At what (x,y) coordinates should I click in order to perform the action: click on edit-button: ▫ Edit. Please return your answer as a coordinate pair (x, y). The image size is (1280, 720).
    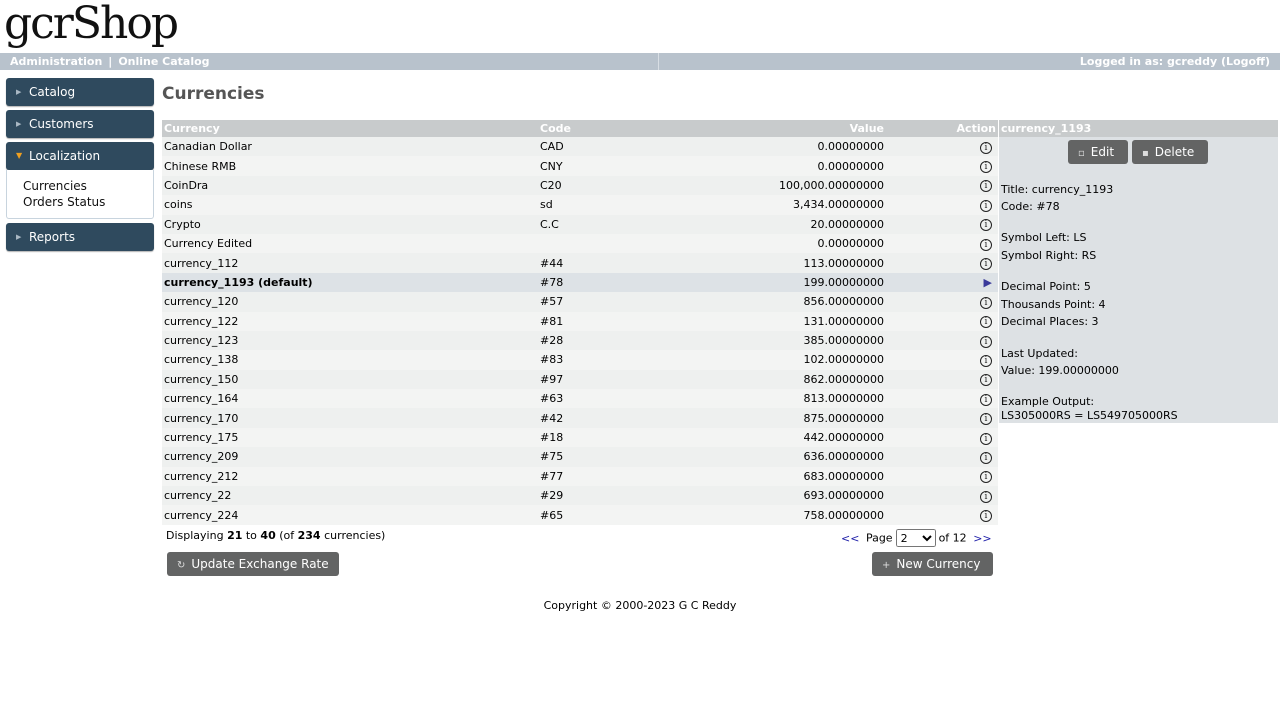
    Looking at the image, I should click on (1098, 152).